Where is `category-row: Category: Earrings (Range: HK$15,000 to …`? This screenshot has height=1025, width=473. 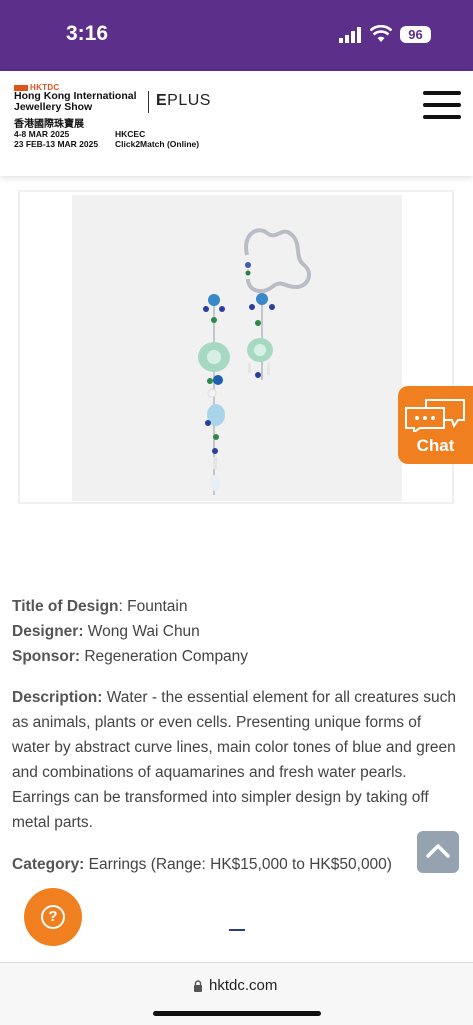
category-row: Category: Earrings (Range: HK$15,000 to … is located at coordinates (237, 864).